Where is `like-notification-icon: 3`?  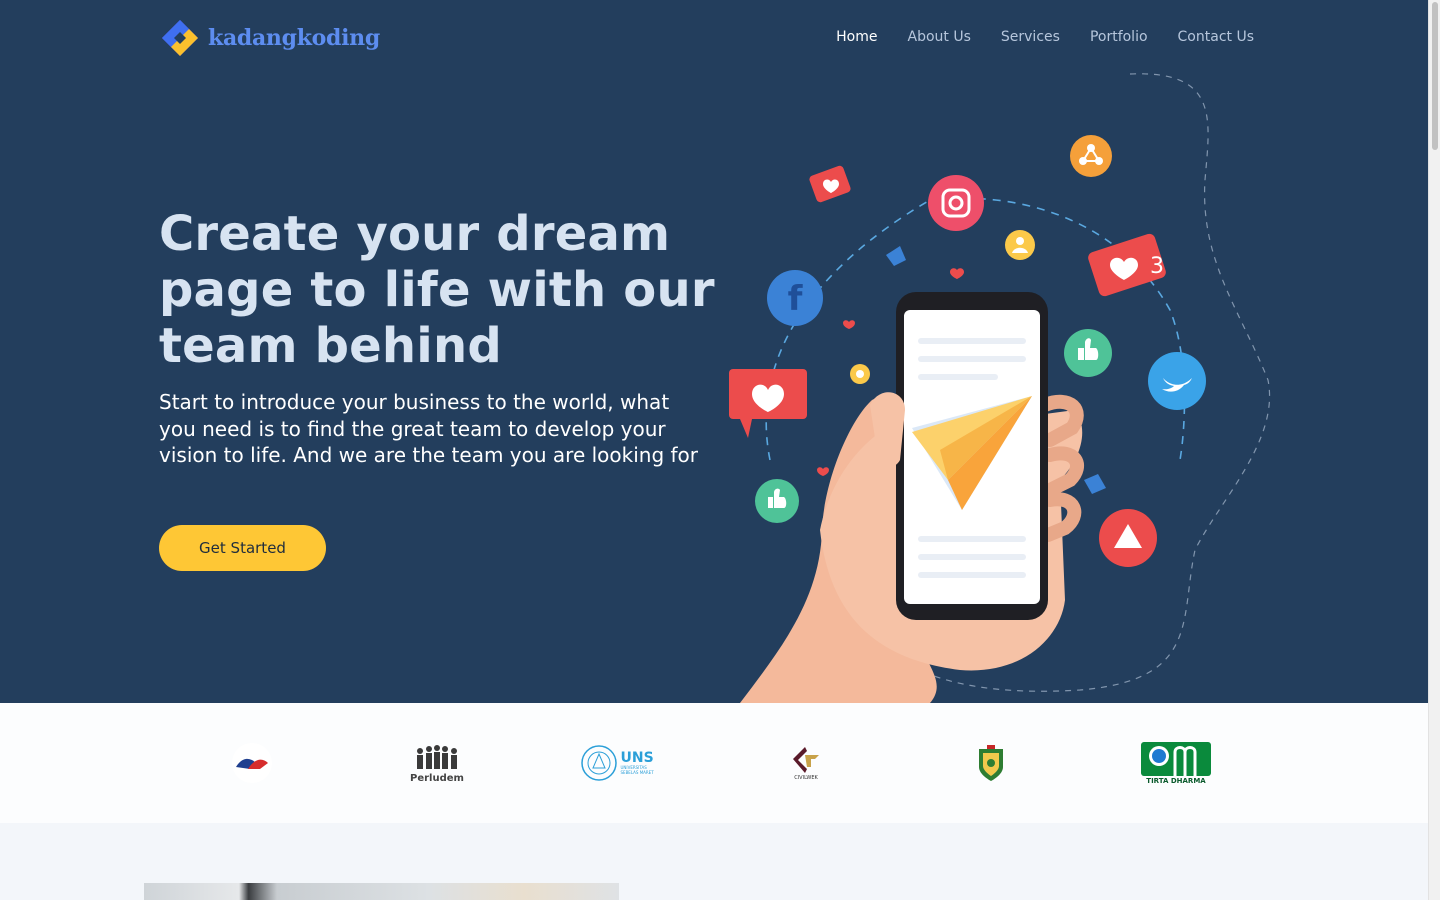
like-notification-icon: 3 is located at coordinates (1127, 265).